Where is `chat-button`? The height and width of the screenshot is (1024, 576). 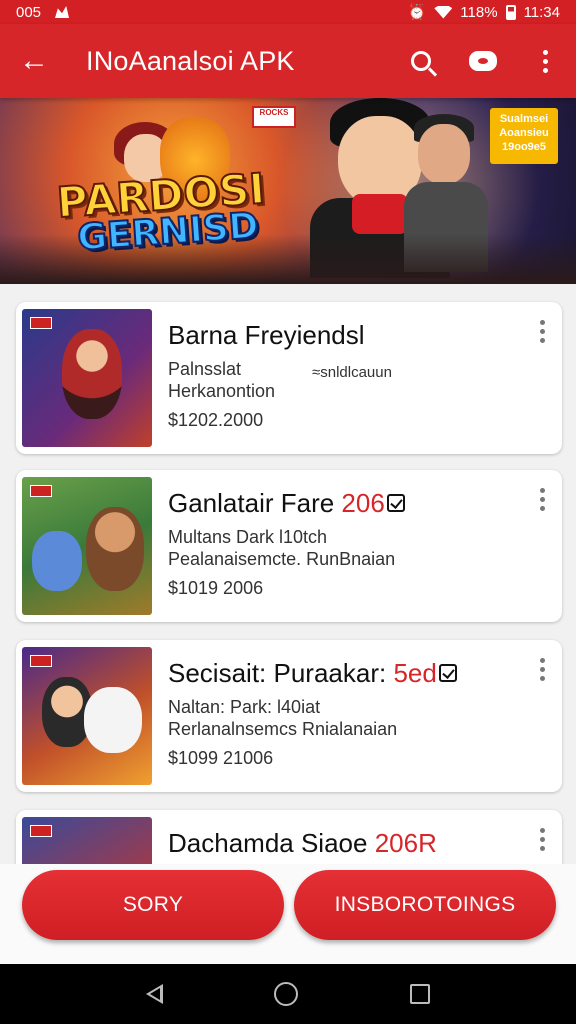
chat-button is located at coordinates (483, 61).